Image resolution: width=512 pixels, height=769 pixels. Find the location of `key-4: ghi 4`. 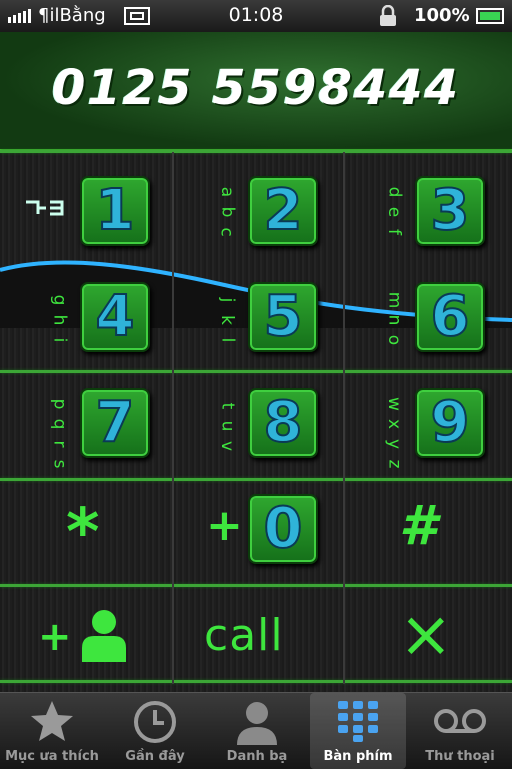

key-4: ghi 4 is located at coordinates (85, 314).